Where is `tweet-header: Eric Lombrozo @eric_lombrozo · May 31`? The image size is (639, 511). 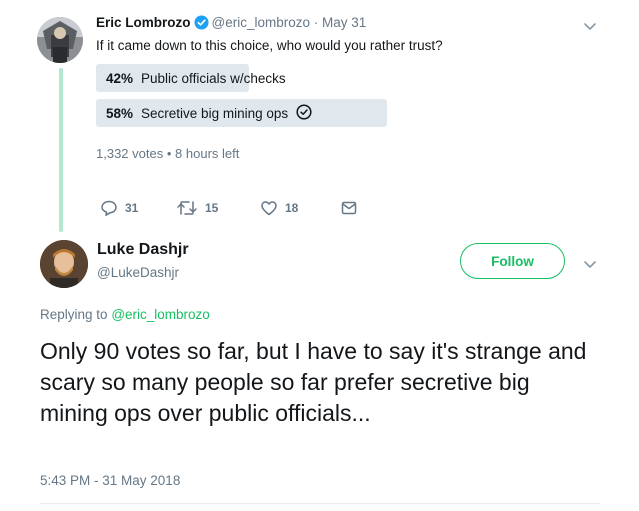 tweet-header: Eric Lombrozo @eric_lombrozo · May 31 is located at coordinates (231, 24).